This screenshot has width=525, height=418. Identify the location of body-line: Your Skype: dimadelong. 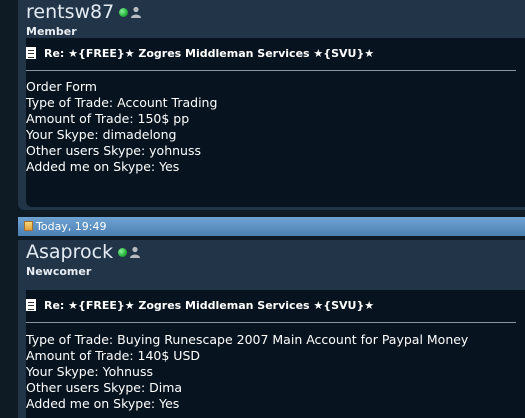
(101, 134).